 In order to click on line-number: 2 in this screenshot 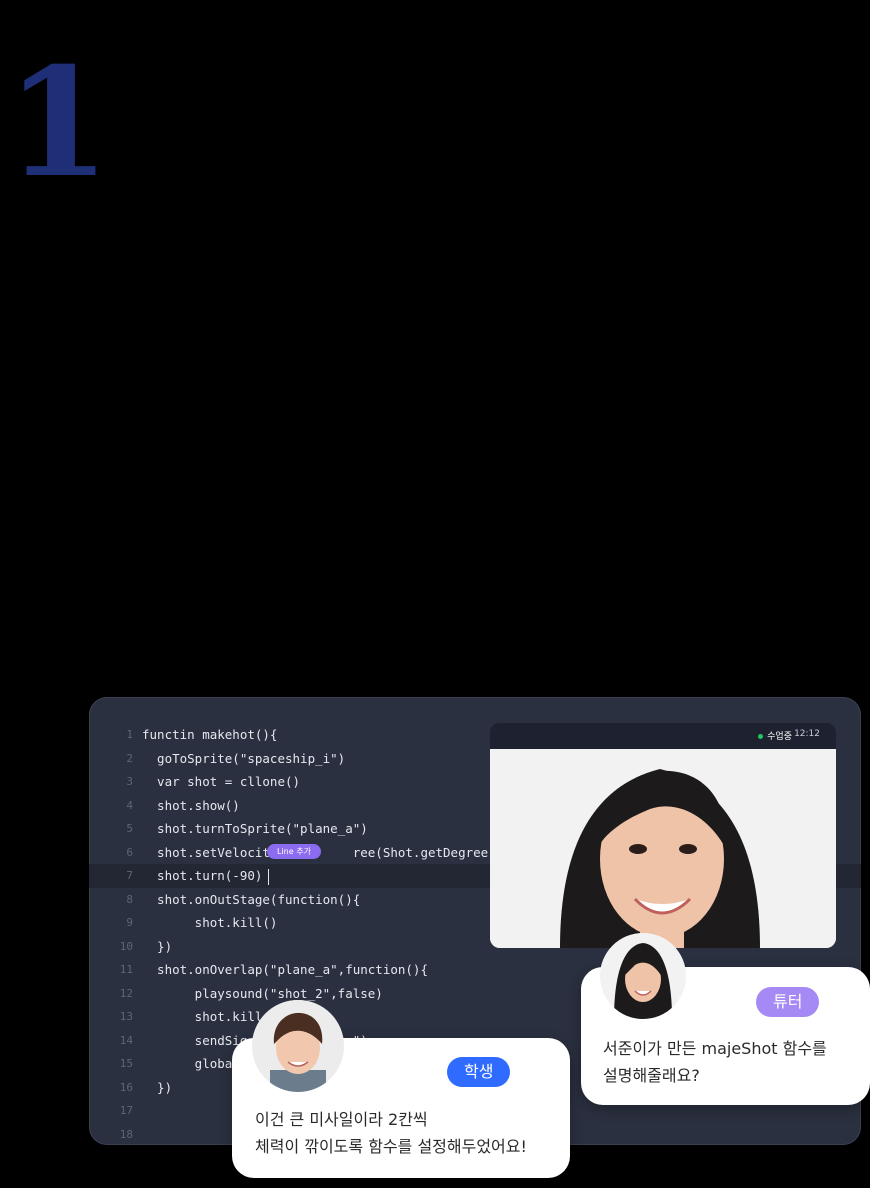, I will do `click(129, 758)`.